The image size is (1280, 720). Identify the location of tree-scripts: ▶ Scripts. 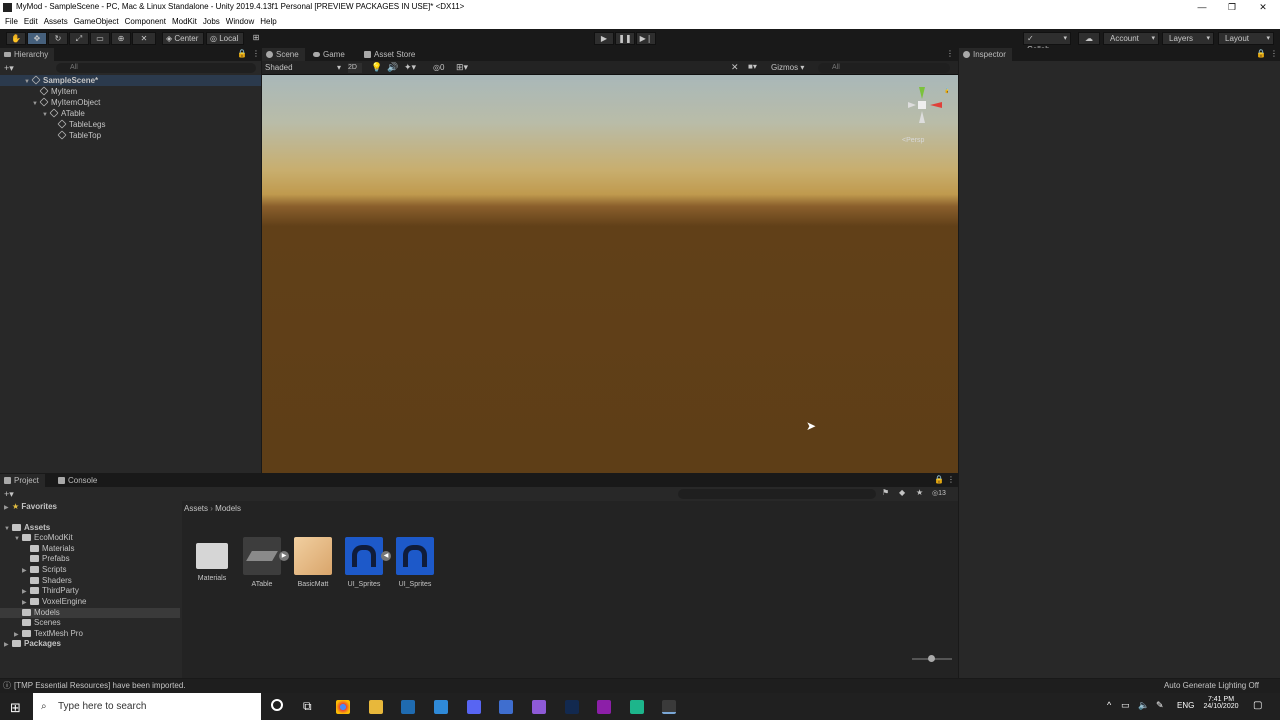
(44, 570).